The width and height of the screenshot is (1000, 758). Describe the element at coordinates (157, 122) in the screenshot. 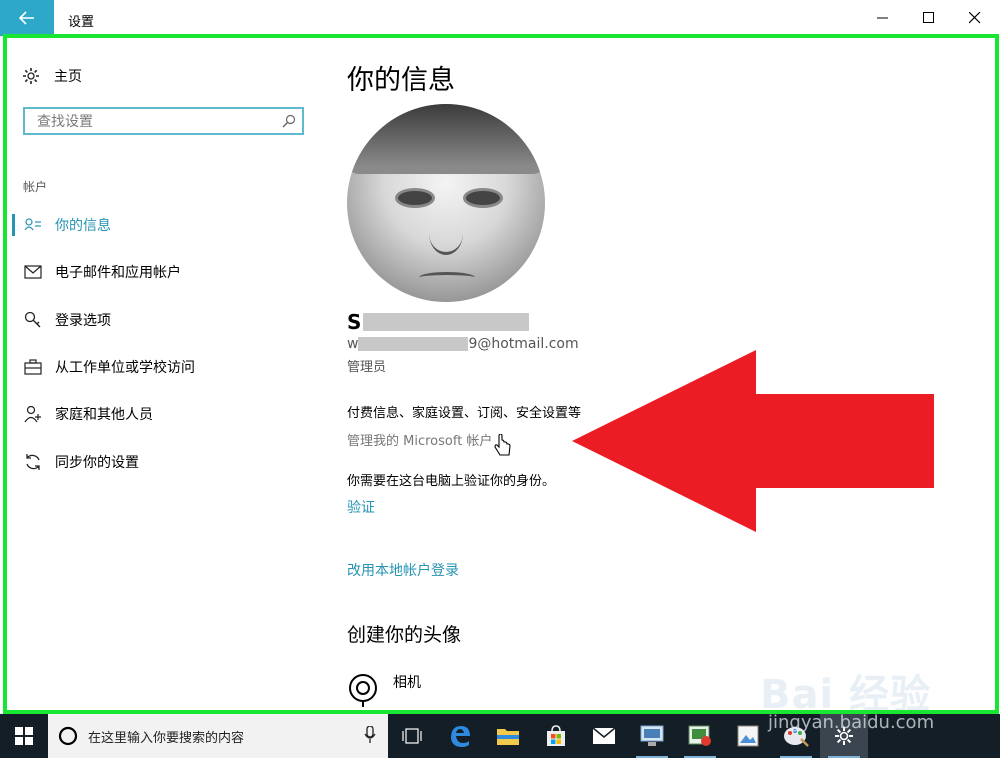

I see `search-input` at that location.